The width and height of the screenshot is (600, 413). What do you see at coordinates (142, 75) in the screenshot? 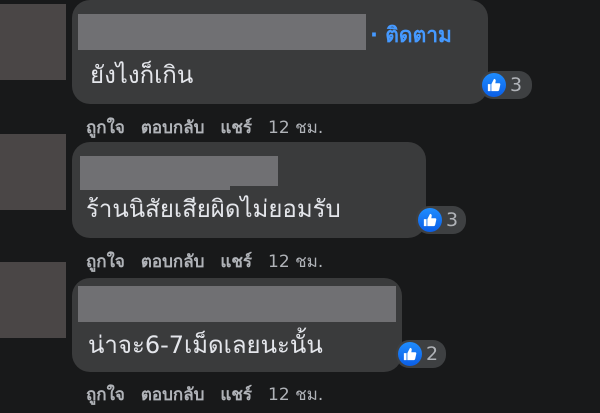
I see `comment-text: ยังไงก็เกิน` at bounding box center [142, 75].